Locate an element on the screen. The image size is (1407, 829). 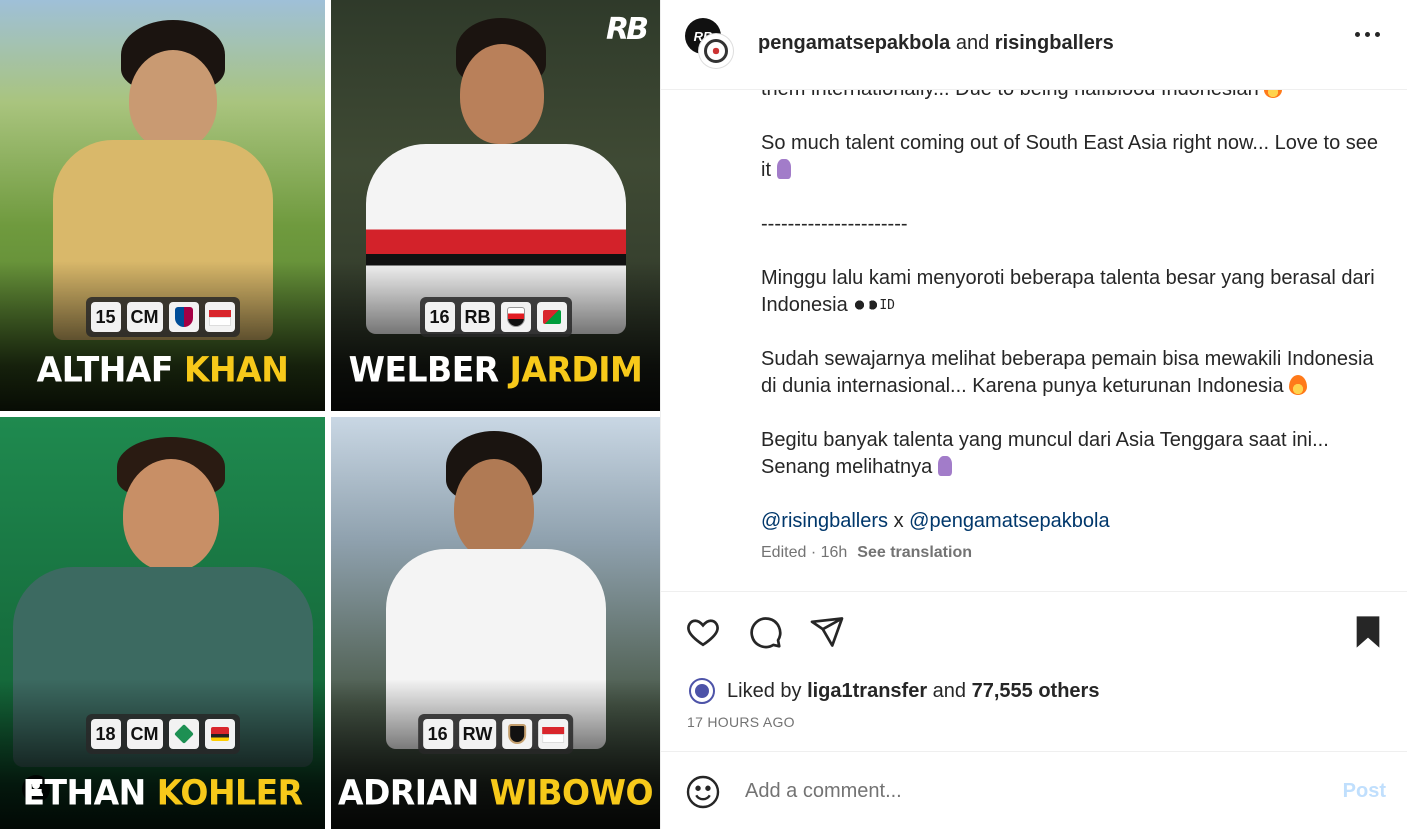
liker-username-link: liga1transfer is located at coordinates (867, 691).